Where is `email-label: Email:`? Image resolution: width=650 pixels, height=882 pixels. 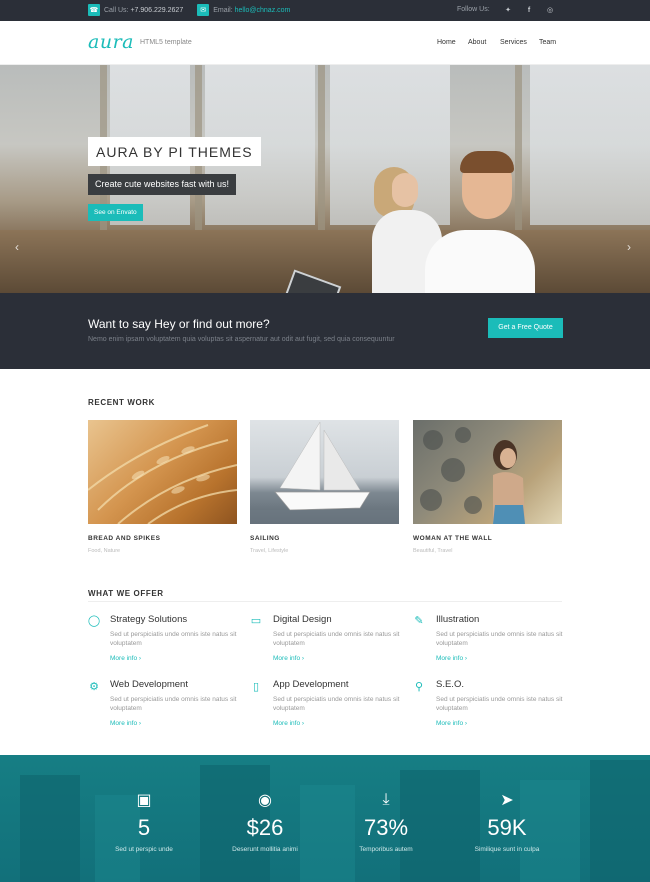
email-label: Email: is located at coordinates (223, 10).